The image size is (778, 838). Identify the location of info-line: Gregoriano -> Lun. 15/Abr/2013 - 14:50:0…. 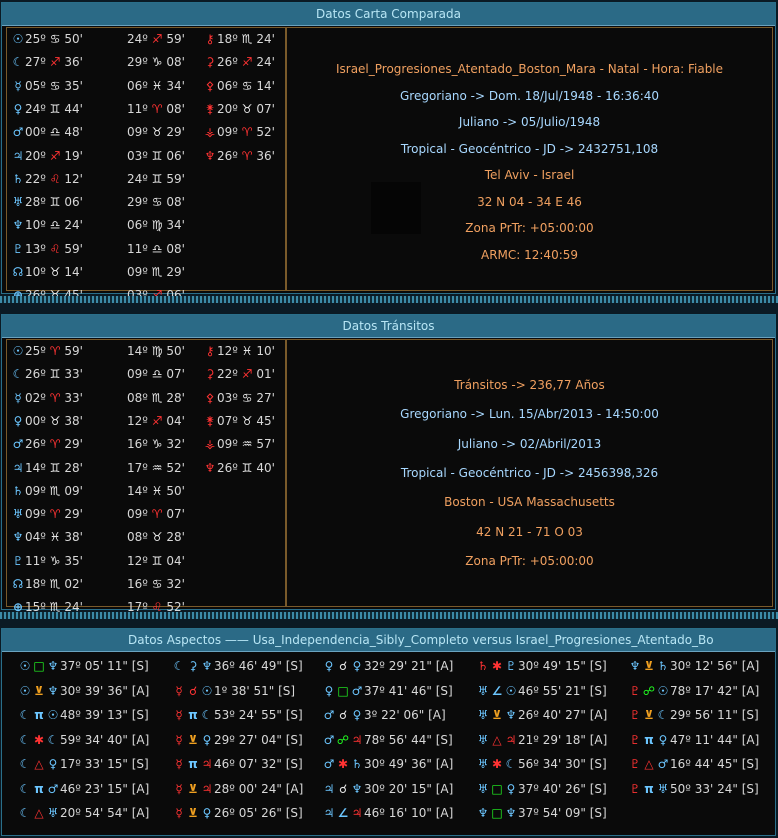
(529, 414).